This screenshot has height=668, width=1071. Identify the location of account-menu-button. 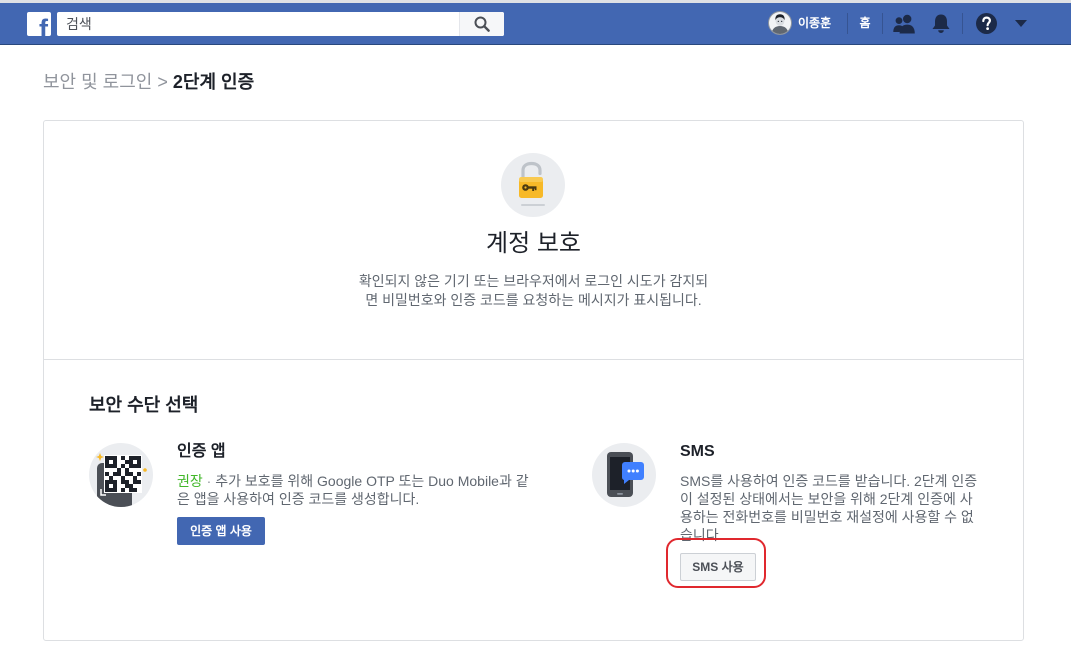
(1021, 23).